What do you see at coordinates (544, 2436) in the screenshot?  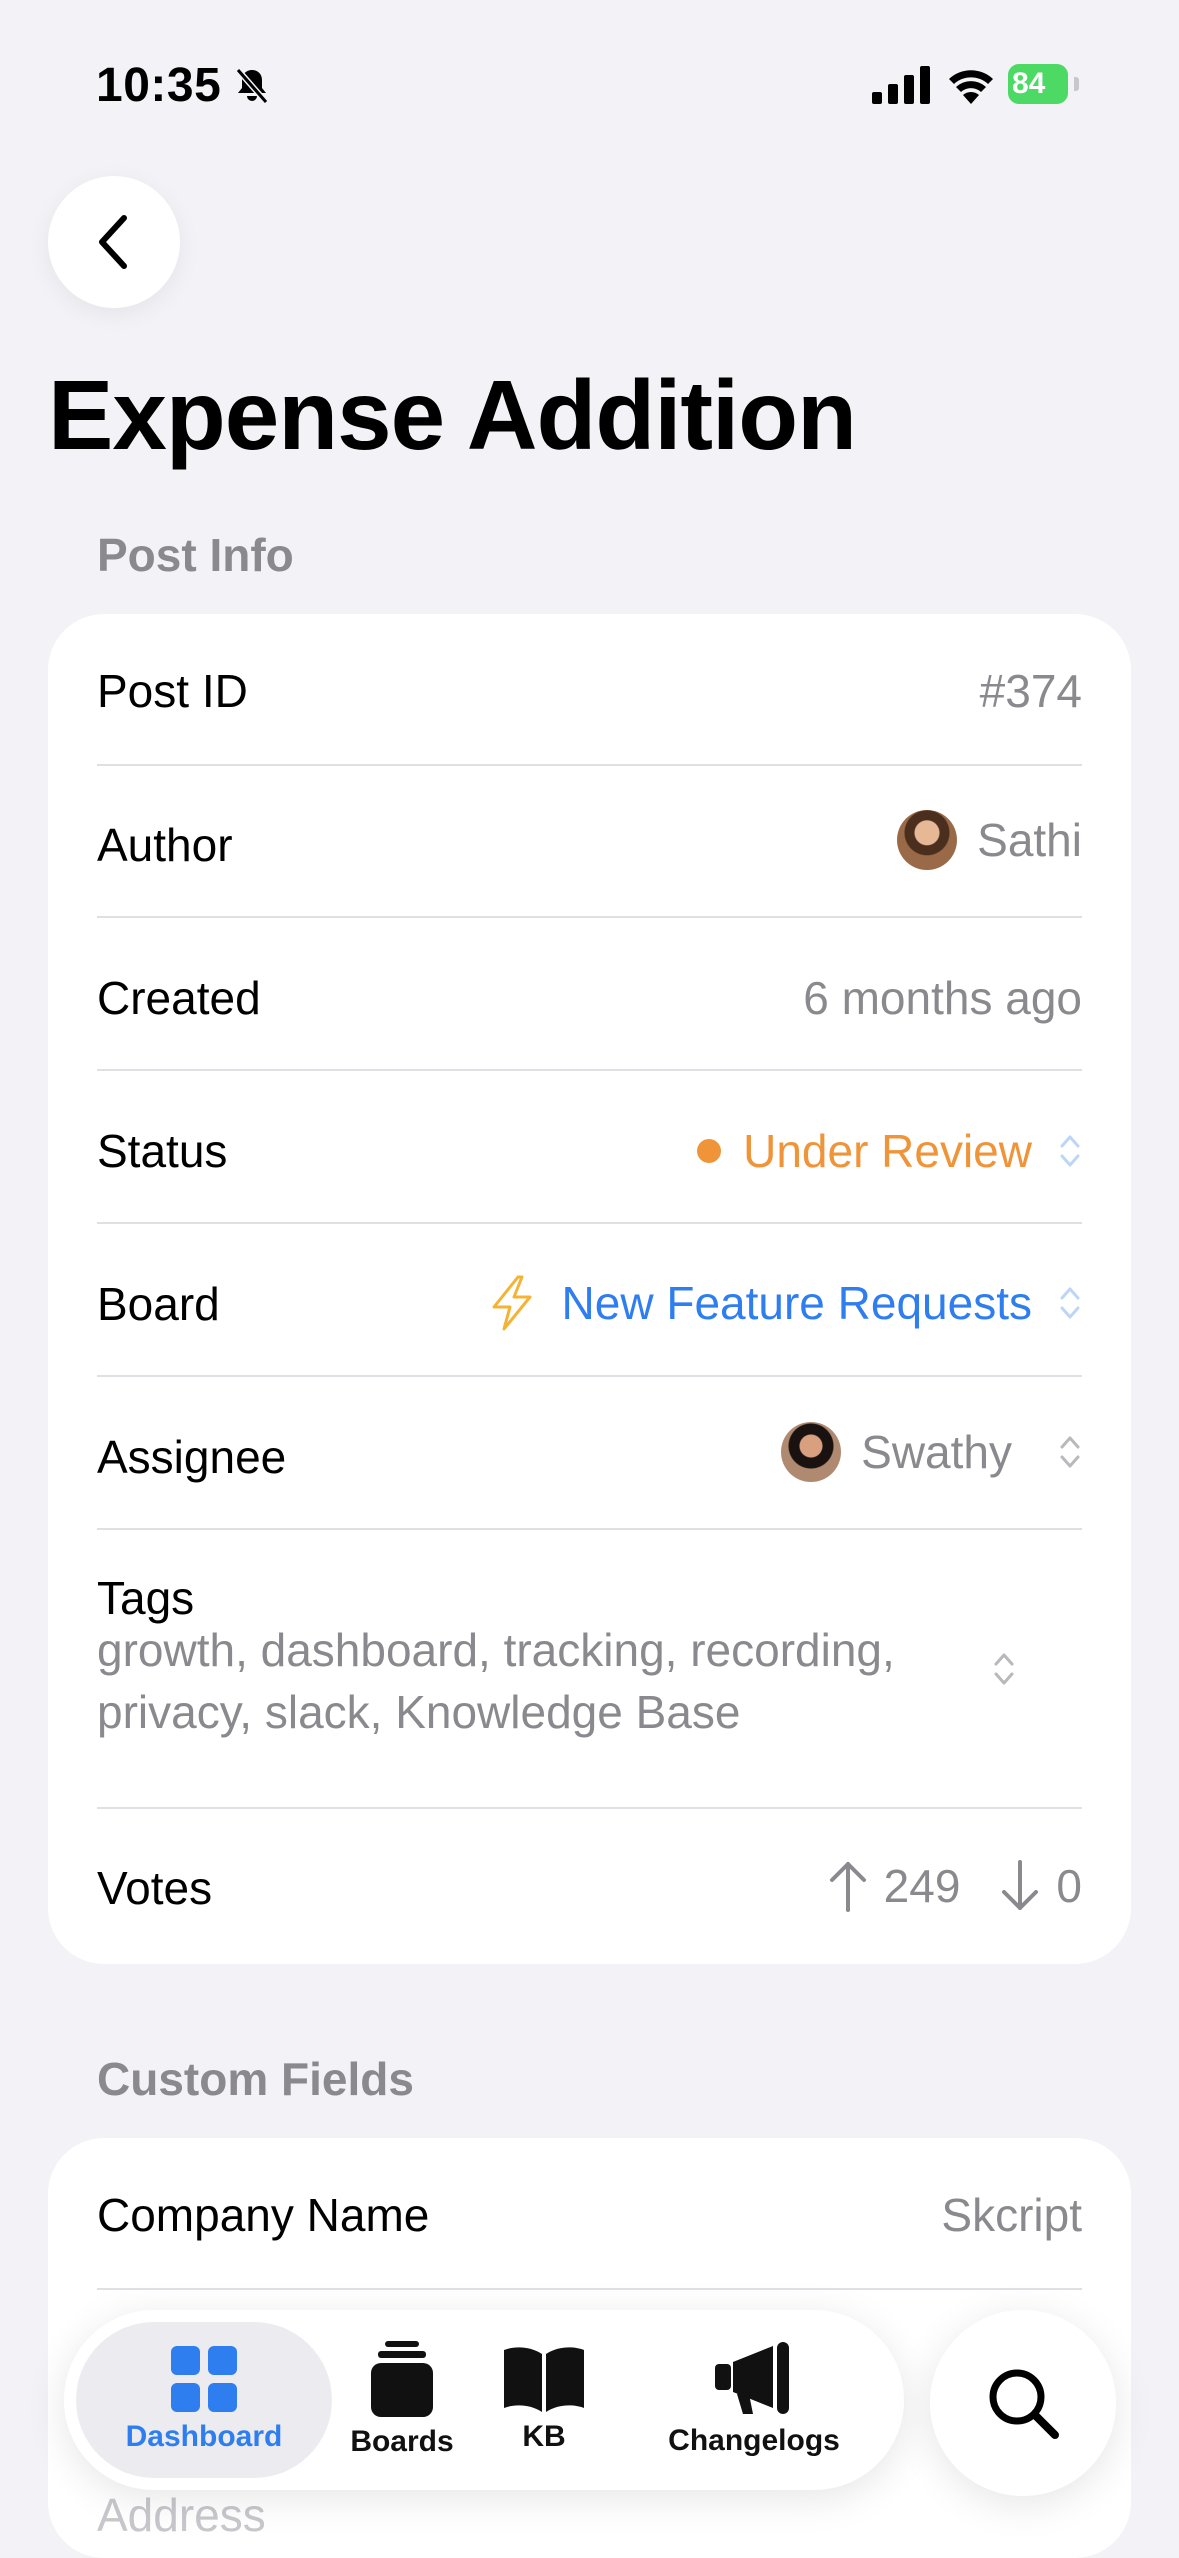 I see `tab-kb-label: KB` at bounding box center [544, 2436].